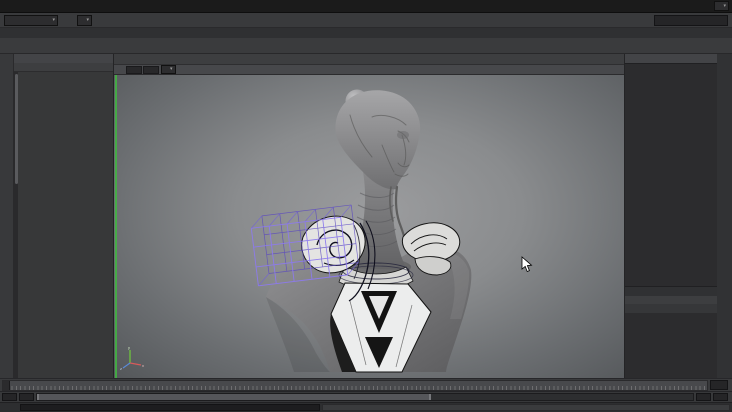 This screenshot has width=732, height=412. I want to click on current-time-field, so click(719, 385).